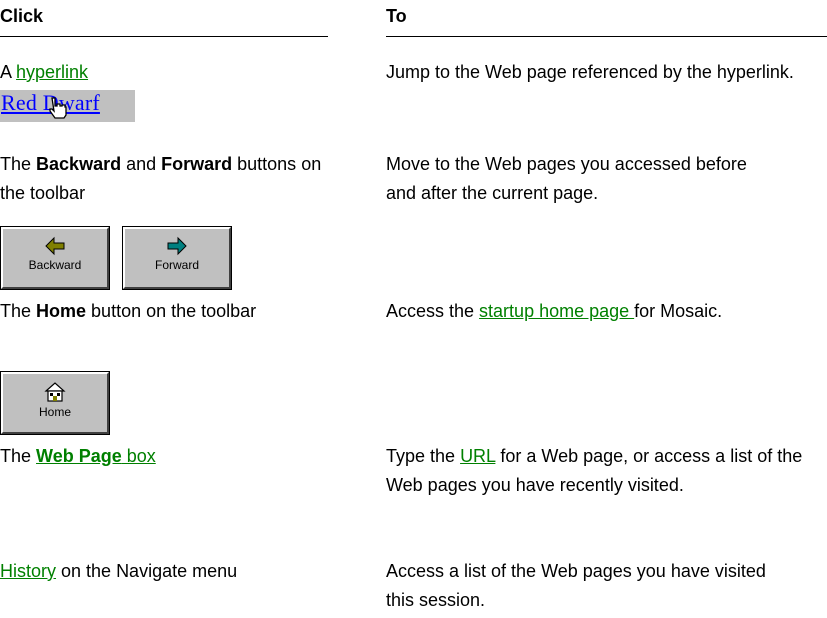 This screenshot has width=827, height=618. What do you see at coordinates (18, 311) in the screenshot?
I see `row-home-text-1: The` at bounding box center [18, 311].